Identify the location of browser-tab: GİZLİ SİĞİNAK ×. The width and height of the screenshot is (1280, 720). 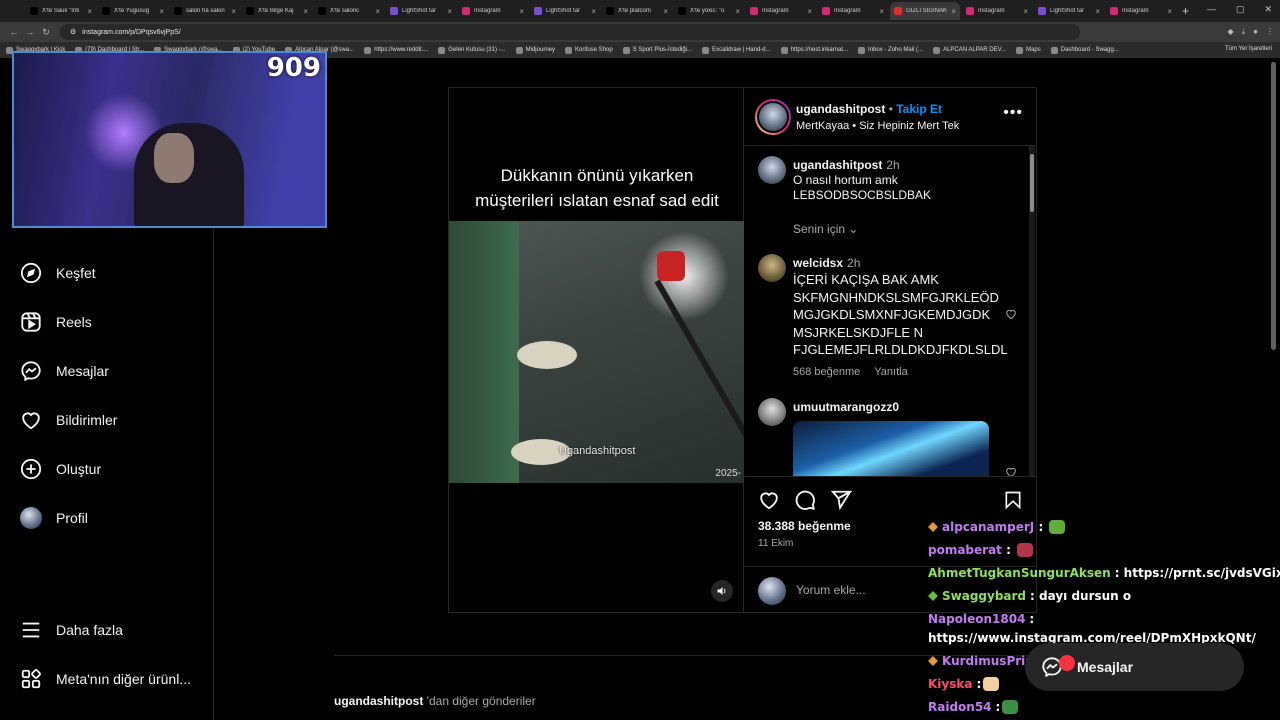
(925, 11).